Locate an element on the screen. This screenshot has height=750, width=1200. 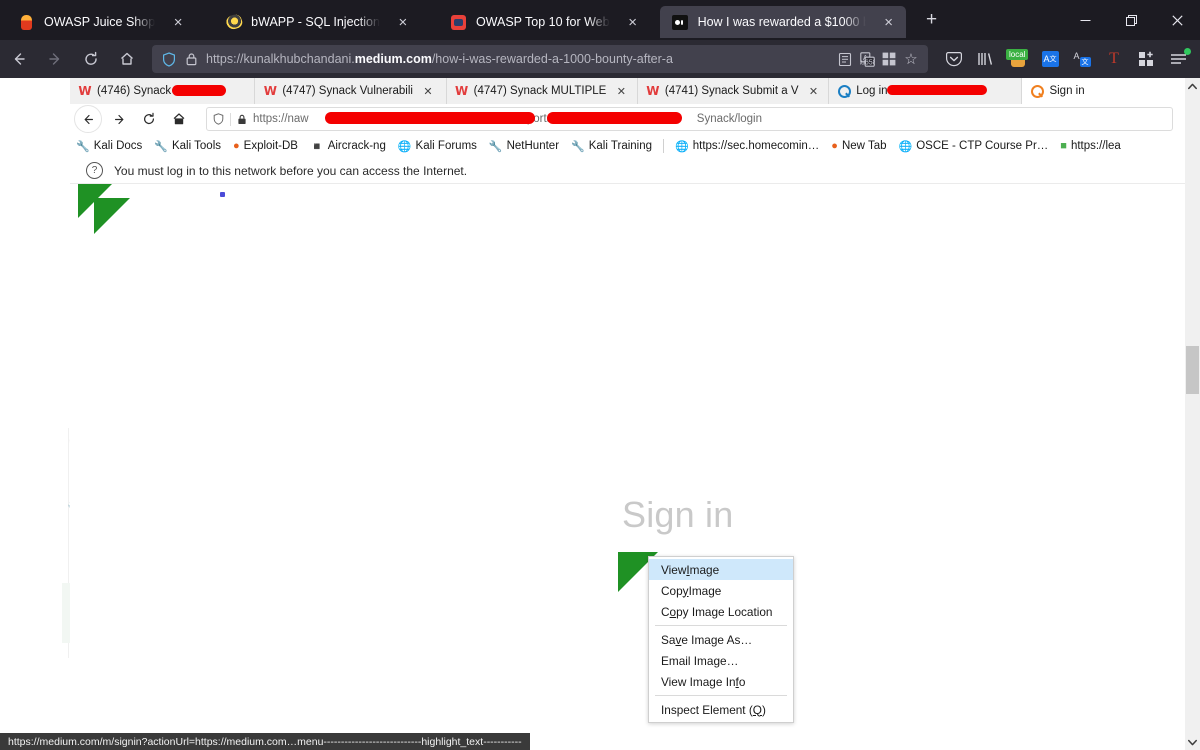
bookmark-exploit-db: ● Exploit-DB is located at coordinates (265, 146).